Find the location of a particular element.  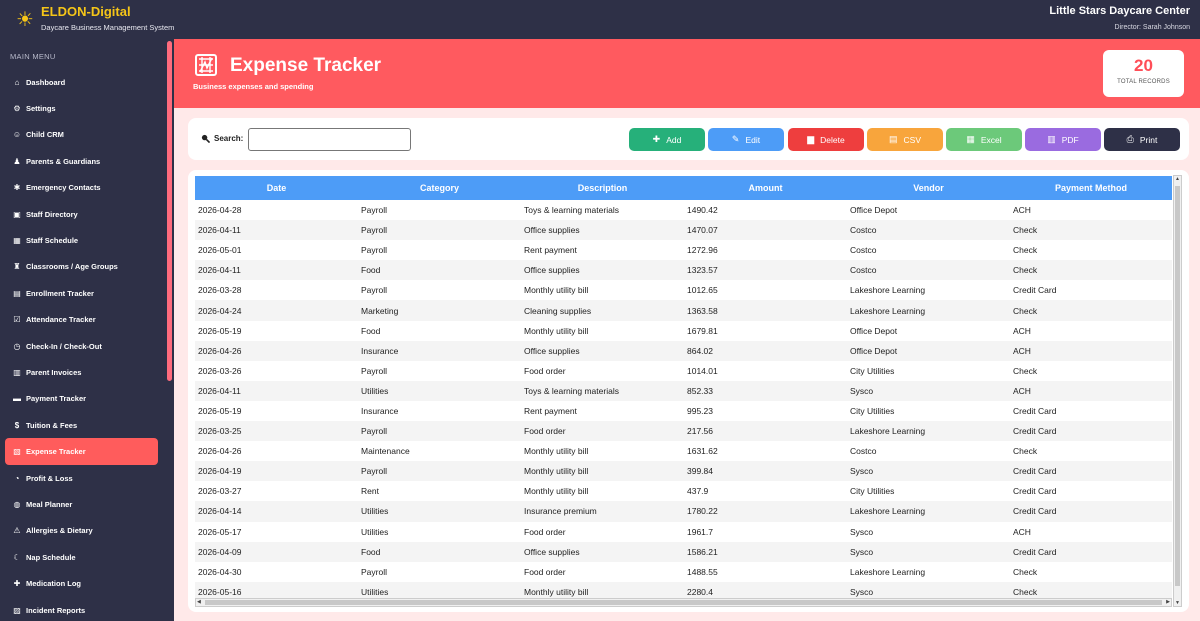

table-cell: Payroll is located at coordinates (374, 571).